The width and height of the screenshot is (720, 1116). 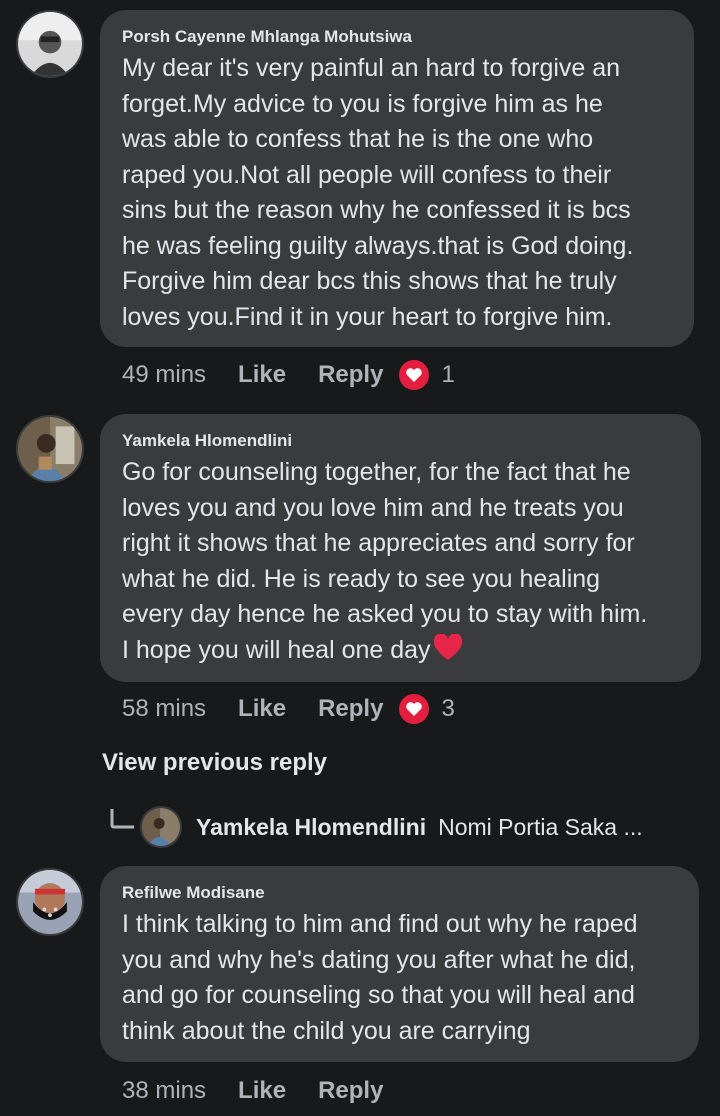 What do you see at coordinates (398, 37) in the screenshot?
I see `comment-author: Porsh Cayenne Mhlanga Mohutsiwa` at bounding box center [398, 37].